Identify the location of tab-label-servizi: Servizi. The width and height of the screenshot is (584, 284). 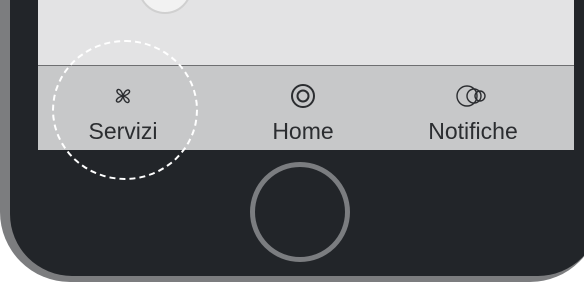
(123, 131).